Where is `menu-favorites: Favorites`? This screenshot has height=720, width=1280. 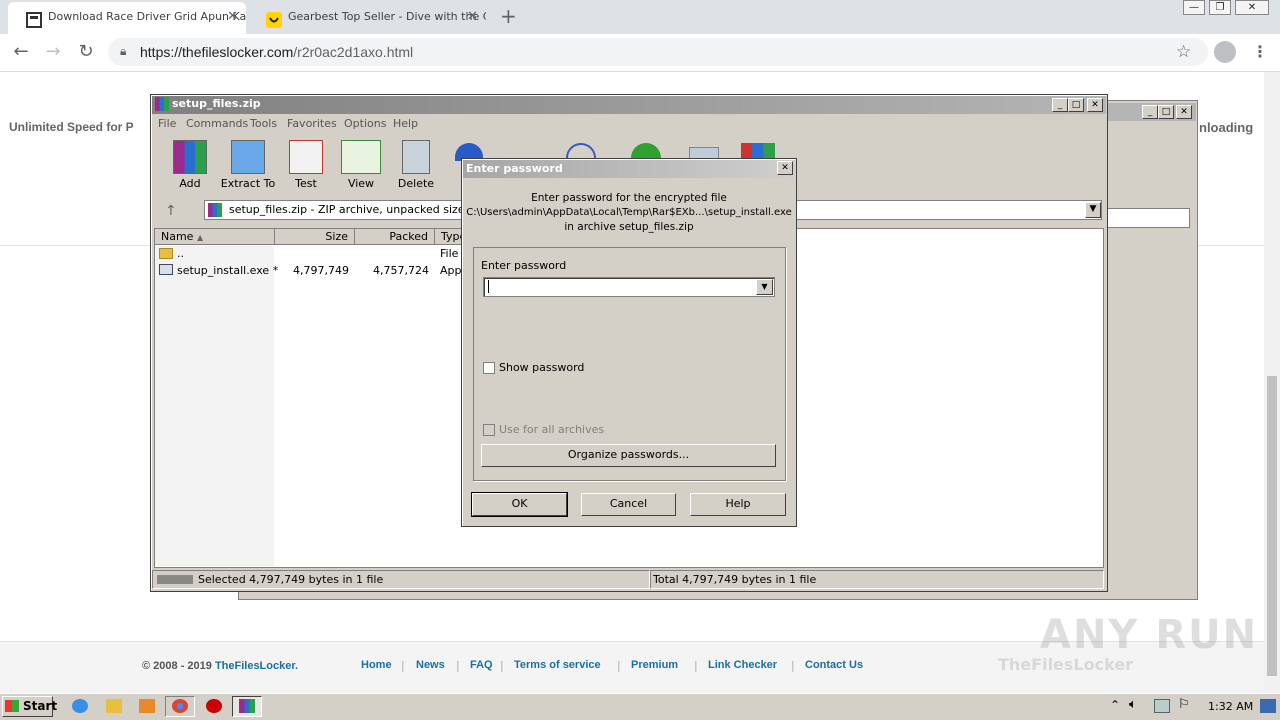
menu-favorites: Favorites is located at coordinates (312, 123).